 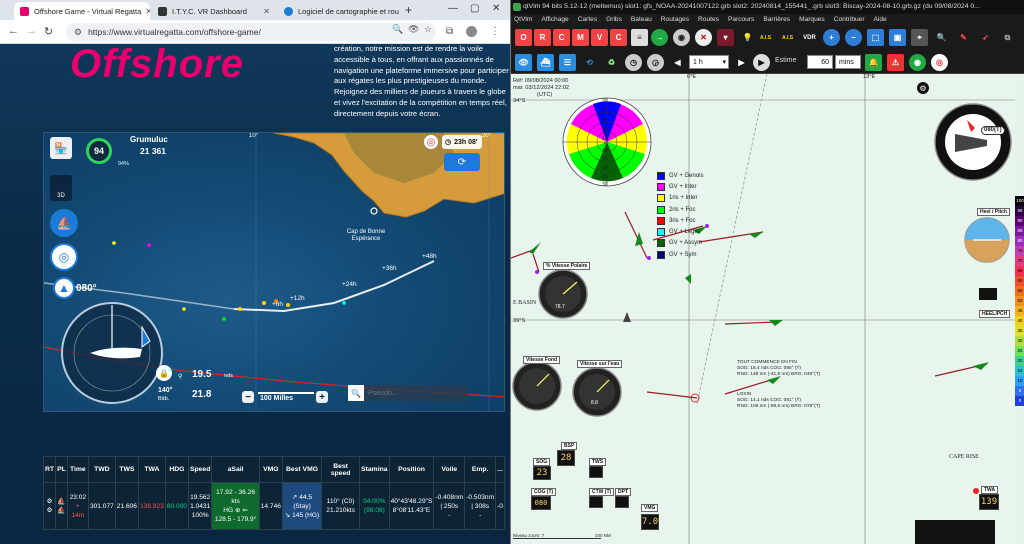 I want to click on lock-icon: 🔒, so click(x=164, y=373).